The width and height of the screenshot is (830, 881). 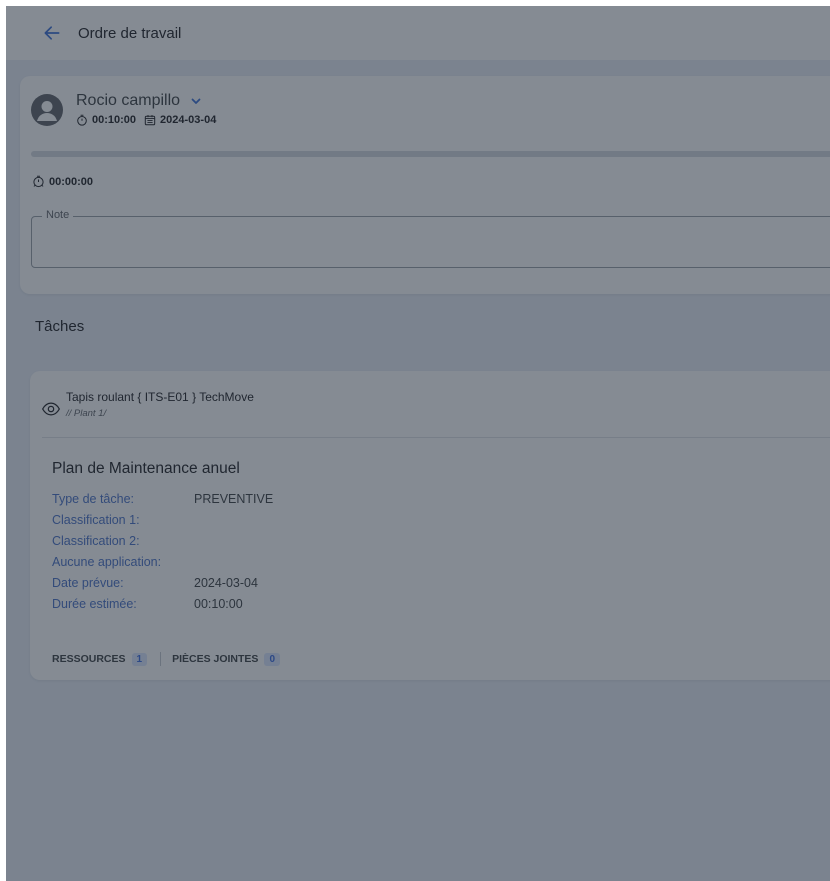 What do you see at coordinates (272, 659) in the screenshot?
I see `count-badge: 0` at bounding box center [272, 659].